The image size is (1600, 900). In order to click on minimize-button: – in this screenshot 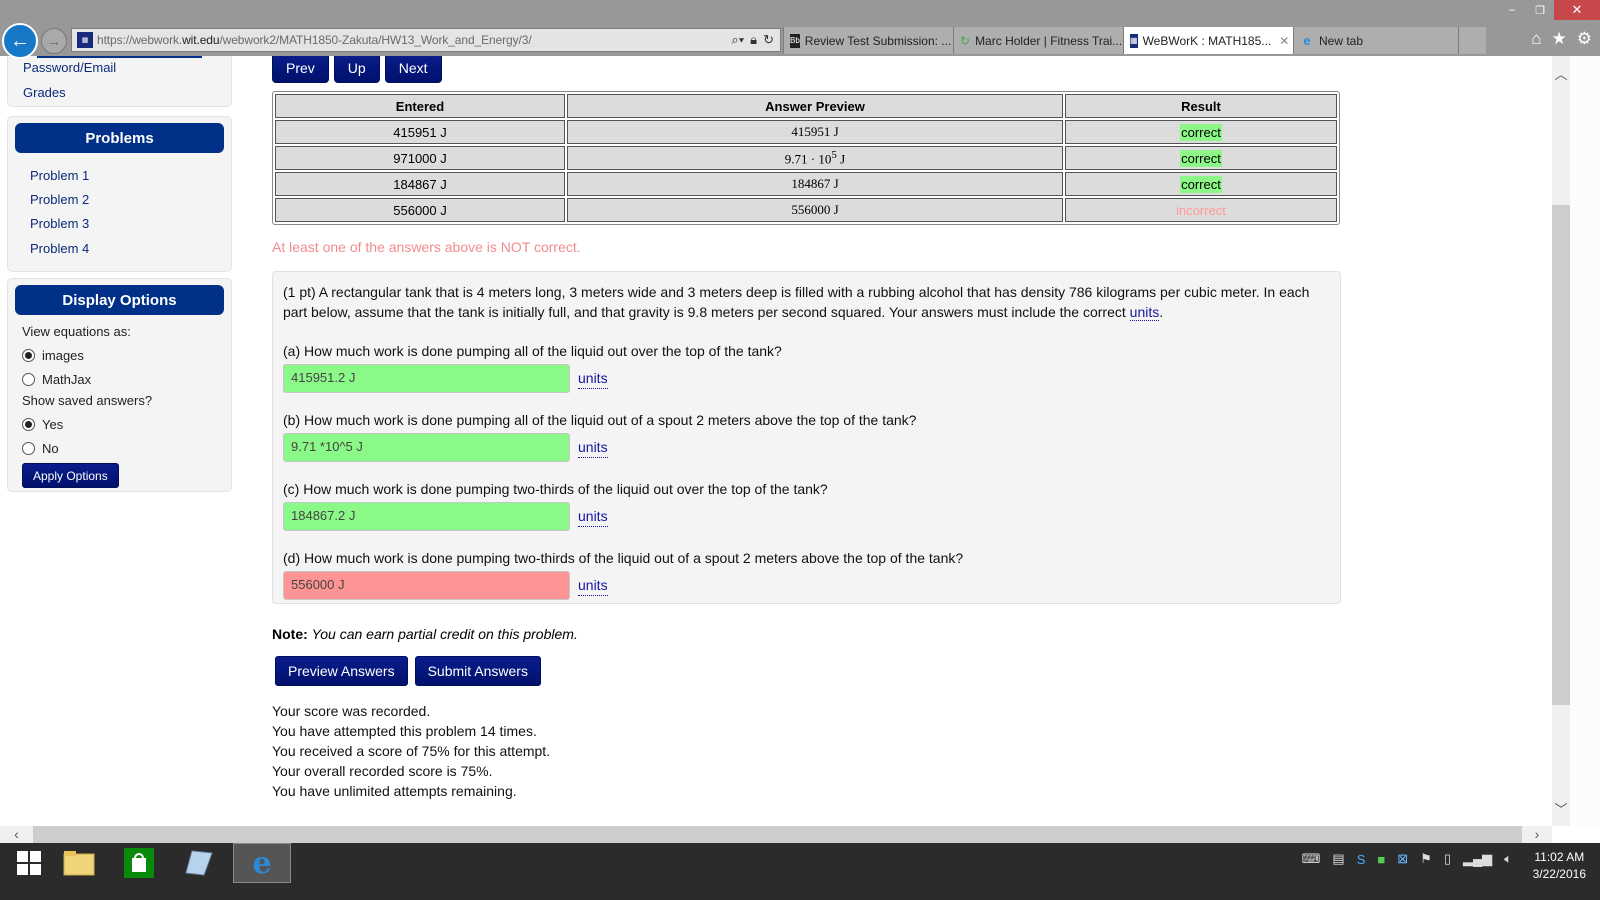, I will do `click(1512, 10)`.